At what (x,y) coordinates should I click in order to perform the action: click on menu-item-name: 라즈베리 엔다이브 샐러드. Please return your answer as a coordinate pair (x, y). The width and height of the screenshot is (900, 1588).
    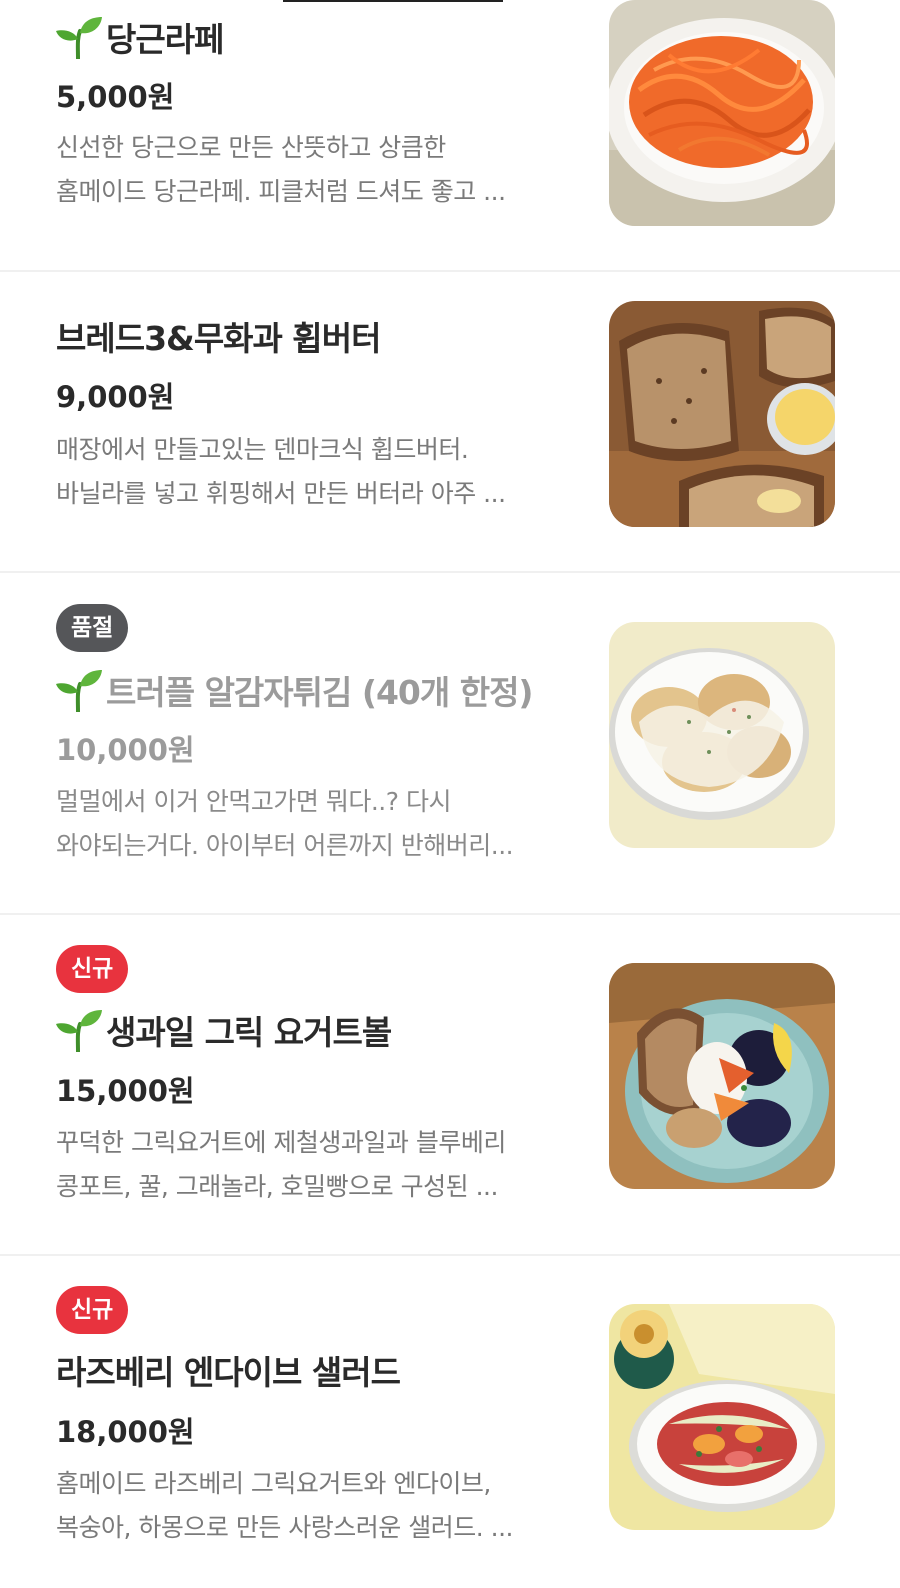
    Looking at the image, I should click on (228, 1372).